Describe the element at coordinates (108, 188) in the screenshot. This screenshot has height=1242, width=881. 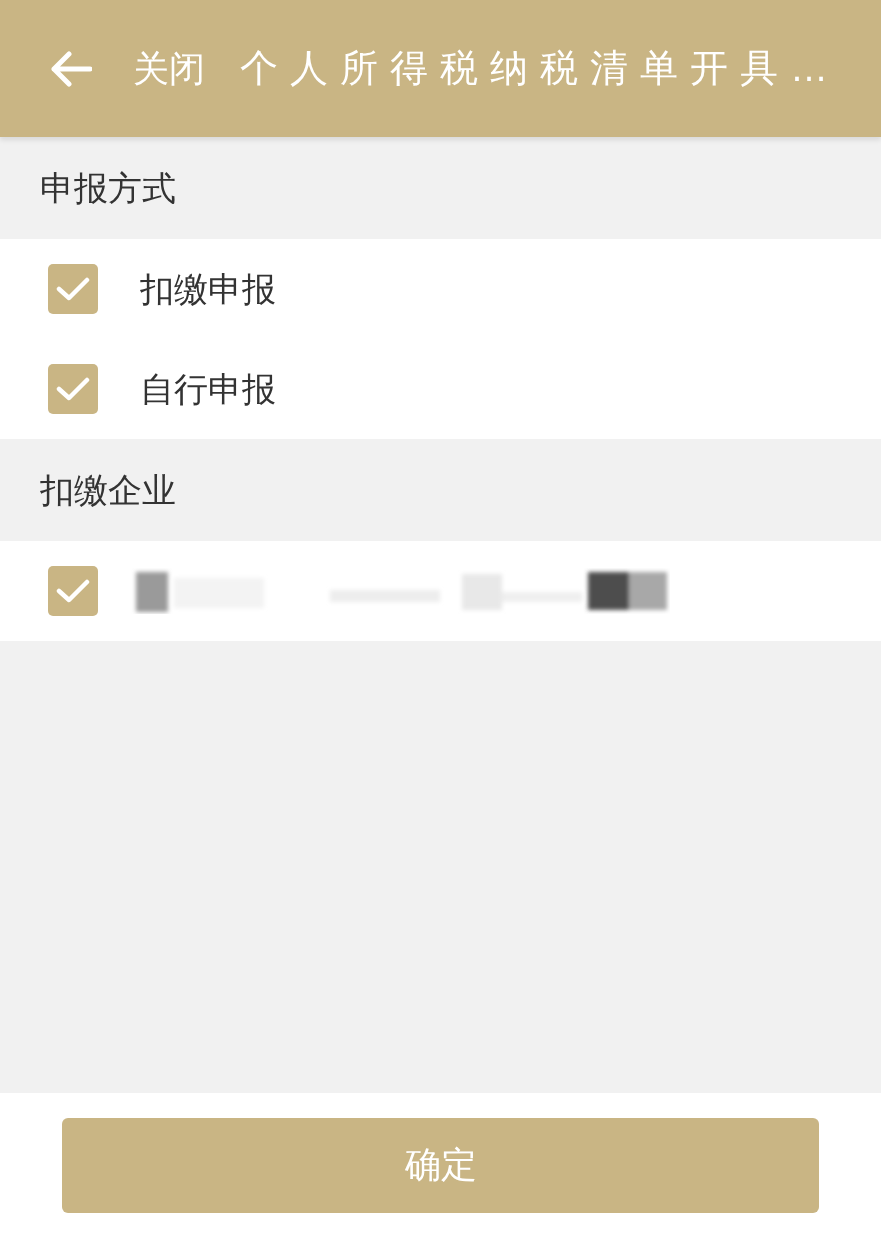
I see `section-title: 申报方式` at that location.